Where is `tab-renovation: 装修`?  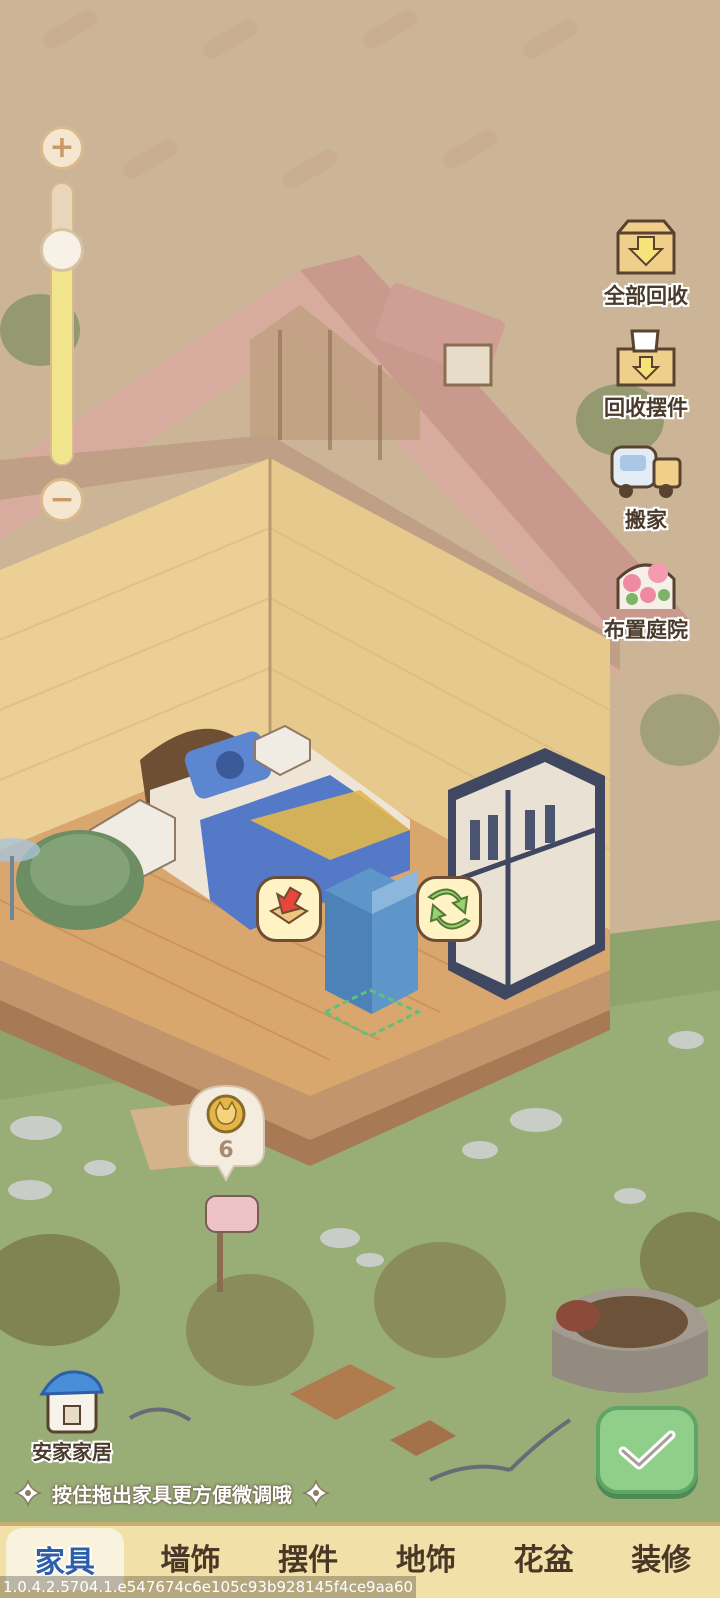
tab-renovation: 装修 is located at coordinates (661, 1557).